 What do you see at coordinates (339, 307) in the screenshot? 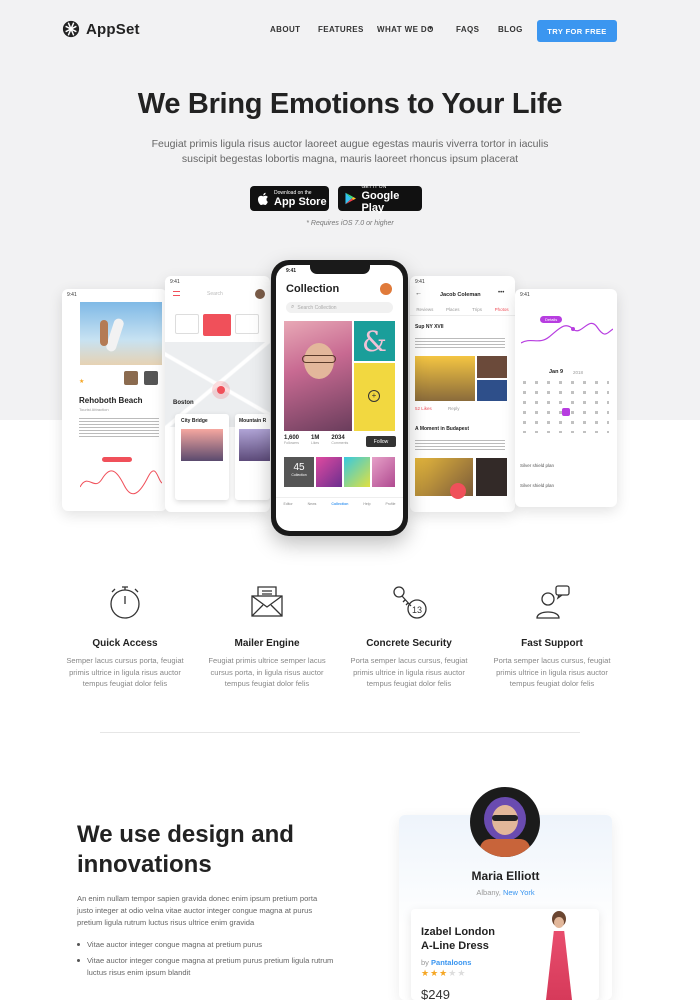
I see `collection-search: ⌕ Search Collection` at bounding box center [339, 307].